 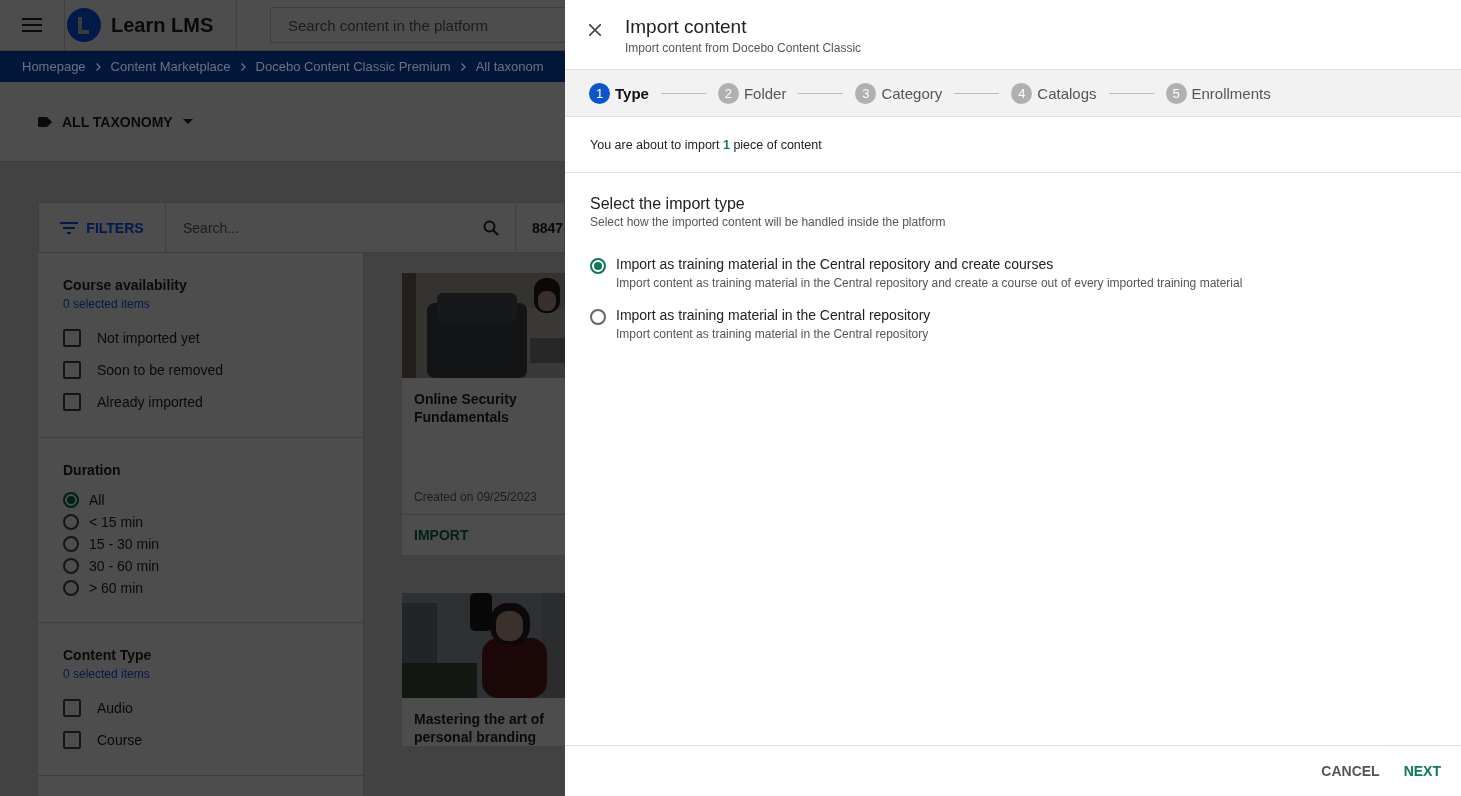 What do you see at coordinates (108, 655) in the screenshot?
I see `filter-title: Content Type` at bounding box center [108, 655].